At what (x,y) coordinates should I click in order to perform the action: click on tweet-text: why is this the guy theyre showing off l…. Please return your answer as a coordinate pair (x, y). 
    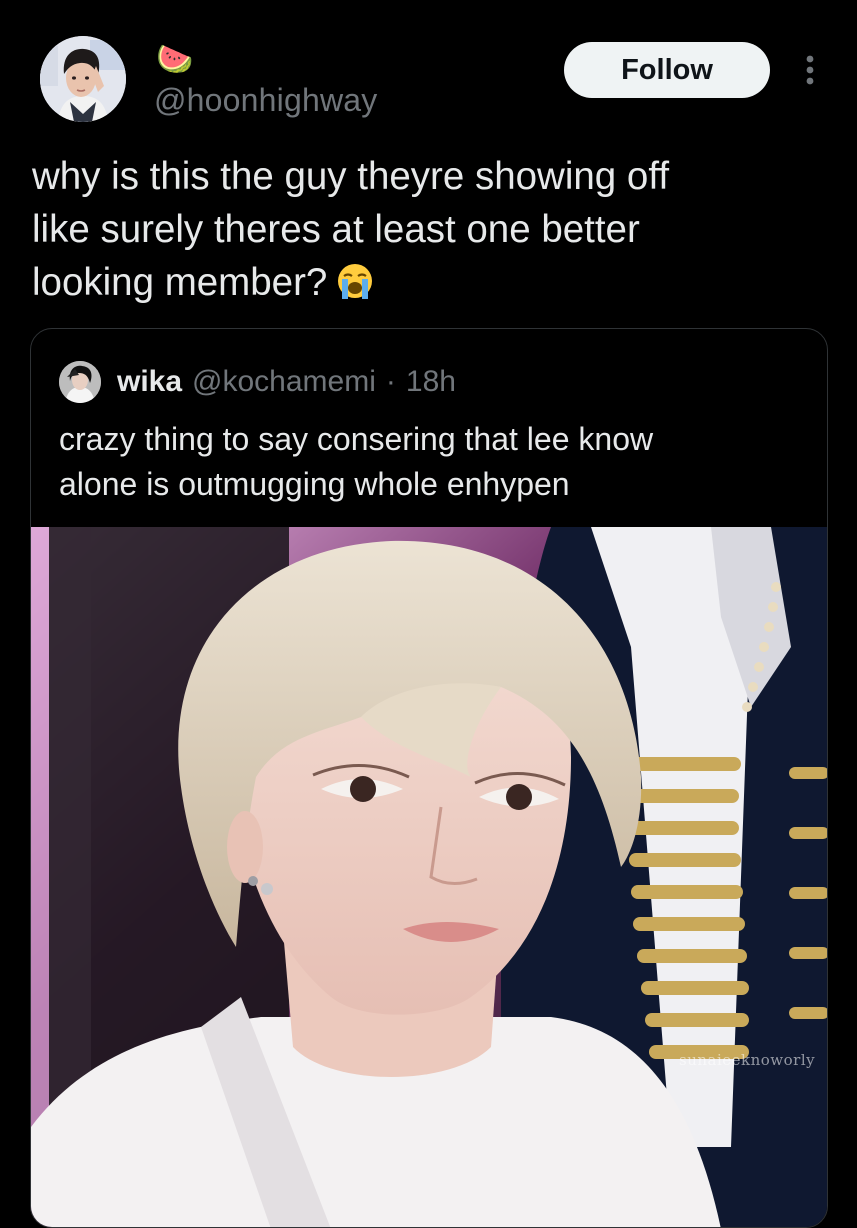
    Looking at the image, I should click on (422, 232).